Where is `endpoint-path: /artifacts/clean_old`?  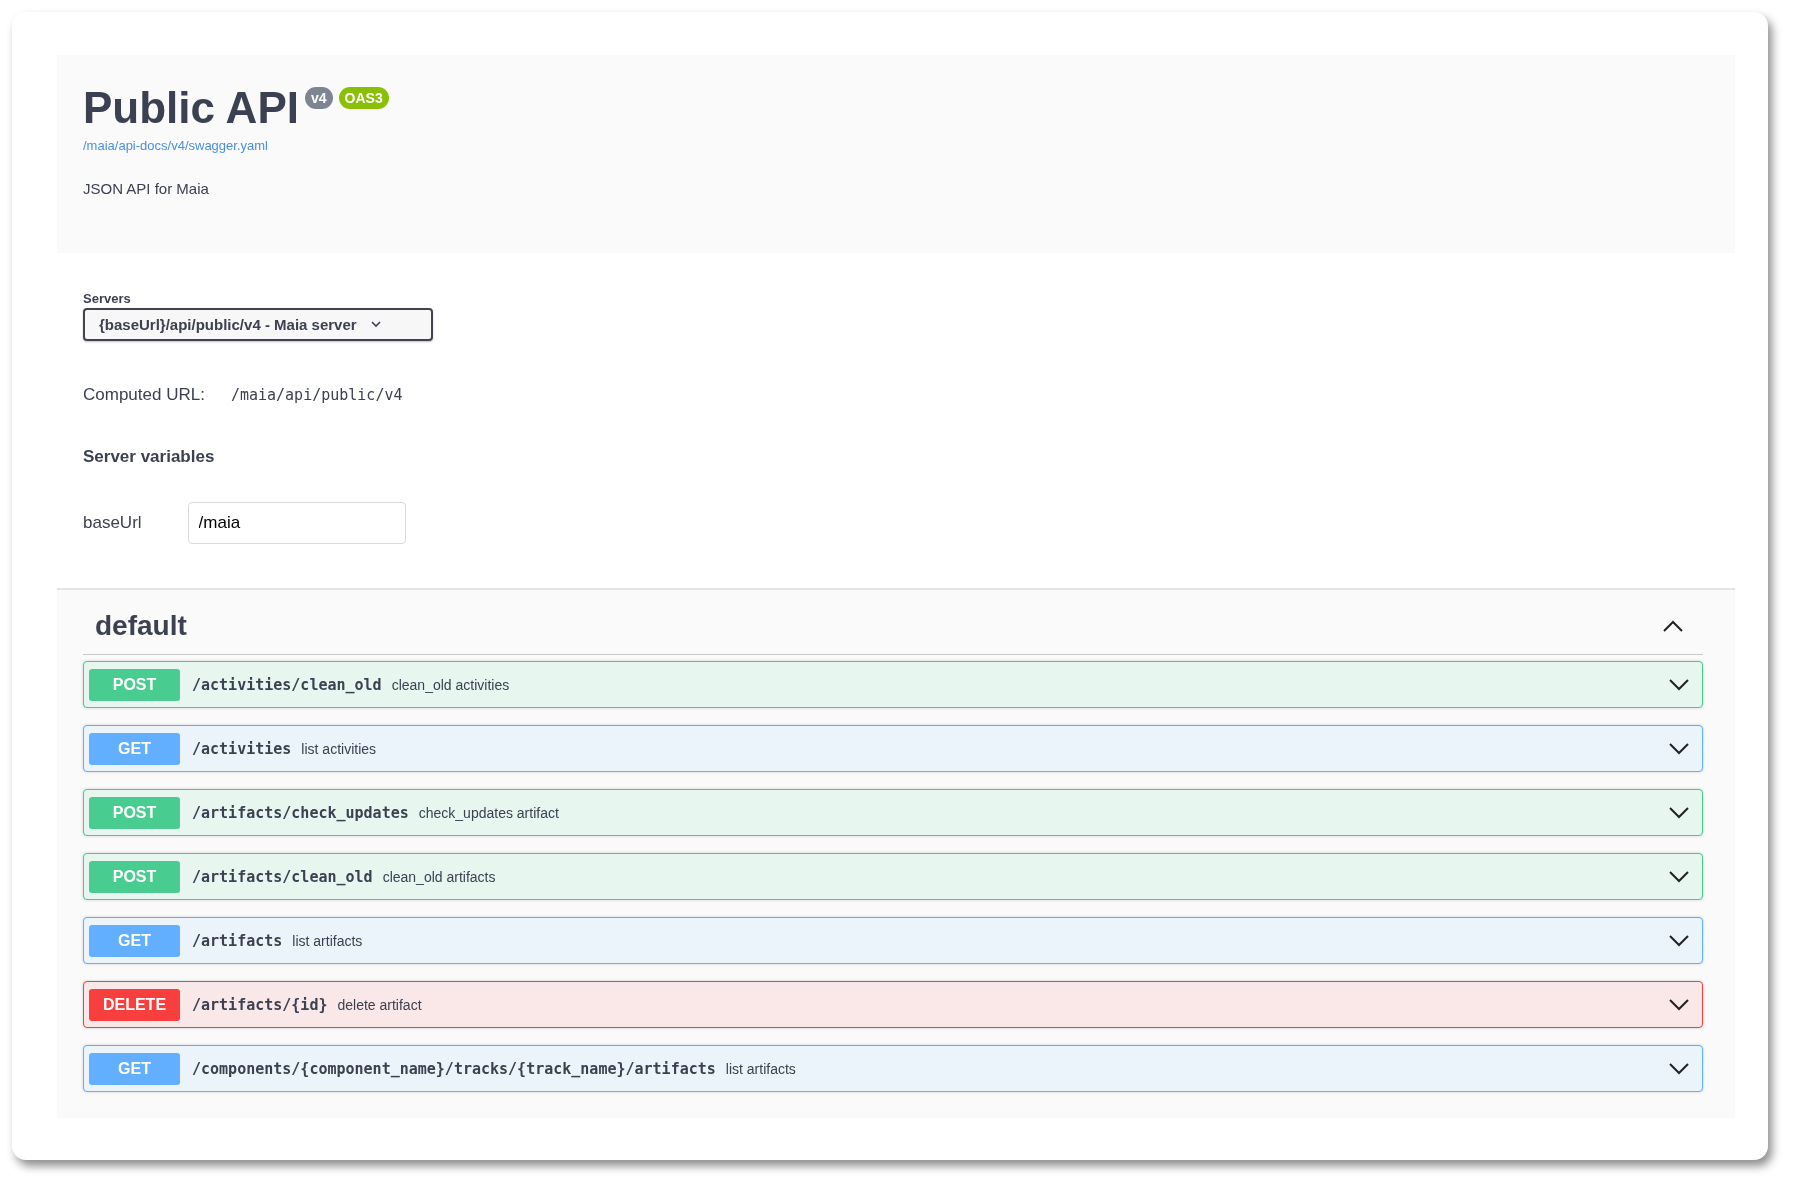 endpoint-path: /artifacts/clean_old is located at coordinates (282, 876).